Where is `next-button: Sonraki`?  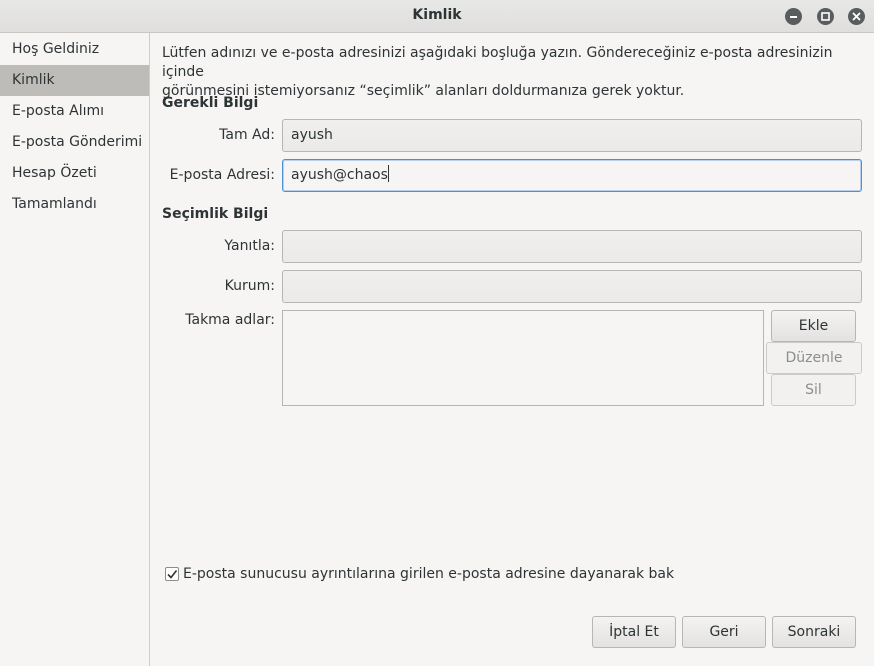
next-button: Sonraki is located at coordinates (814, 632).